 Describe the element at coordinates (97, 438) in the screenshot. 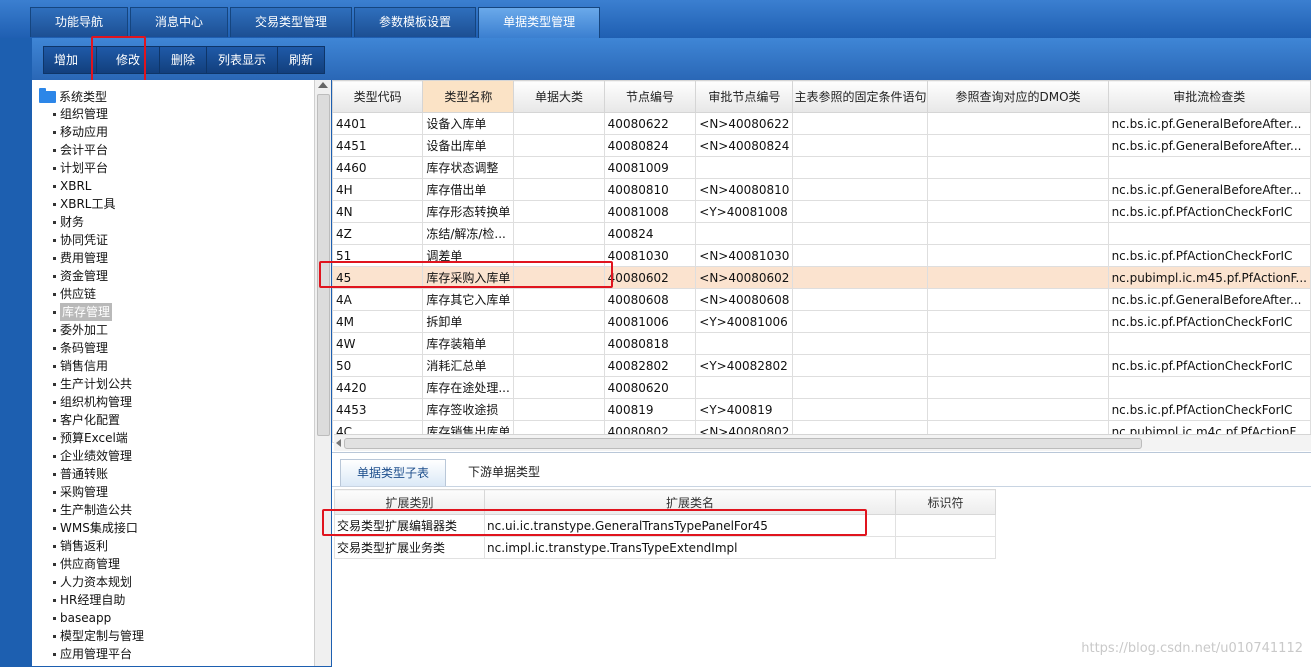

I see `tree-item: 预算Excel端` at that location.